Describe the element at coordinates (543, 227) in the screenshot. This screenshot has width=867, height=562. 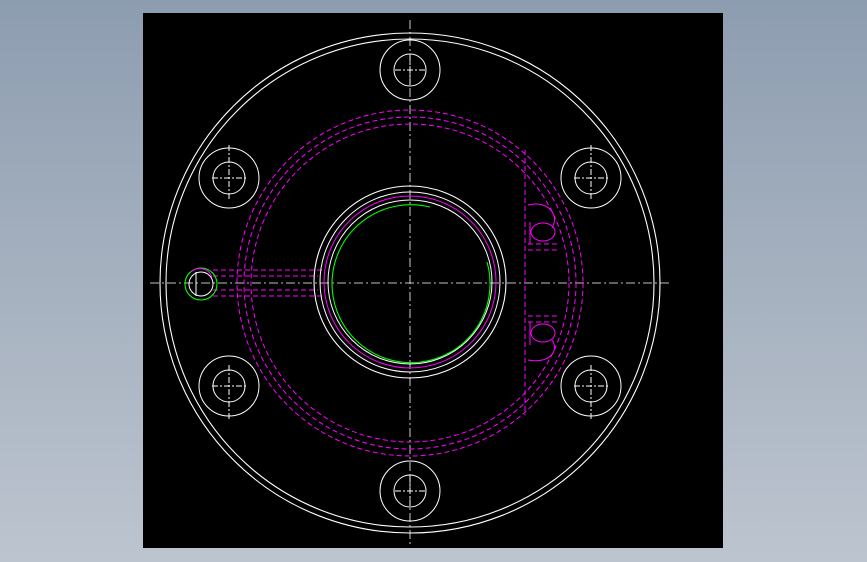
I see `slot-upper` at that location.